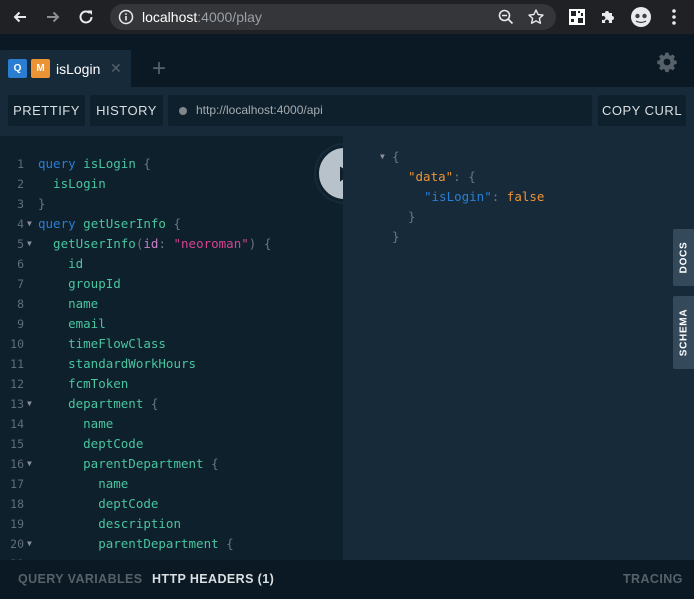 Image resolution: width=694 pixels, height=599 pixels. What do you see at coordinates (577, 17) in the screenshot?
I see `qr-extension-icon` at bounding box center [577, 17].